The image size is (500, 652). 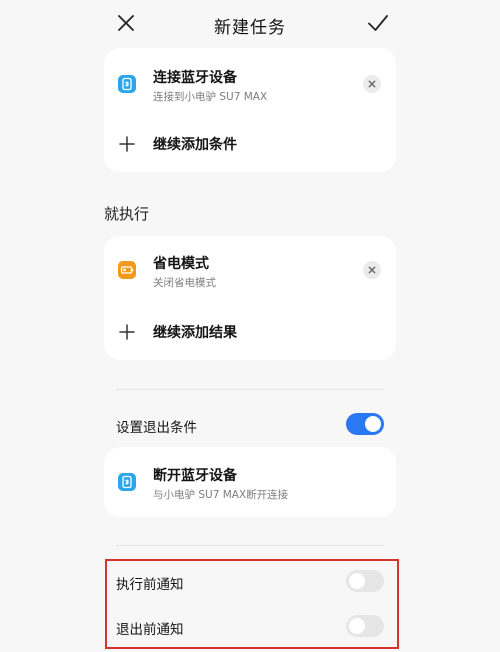 What do you see at coordinates (181, 264) in the screenshot?
I see `action-item-title: 省电模式` at bounding box center [181, 264].